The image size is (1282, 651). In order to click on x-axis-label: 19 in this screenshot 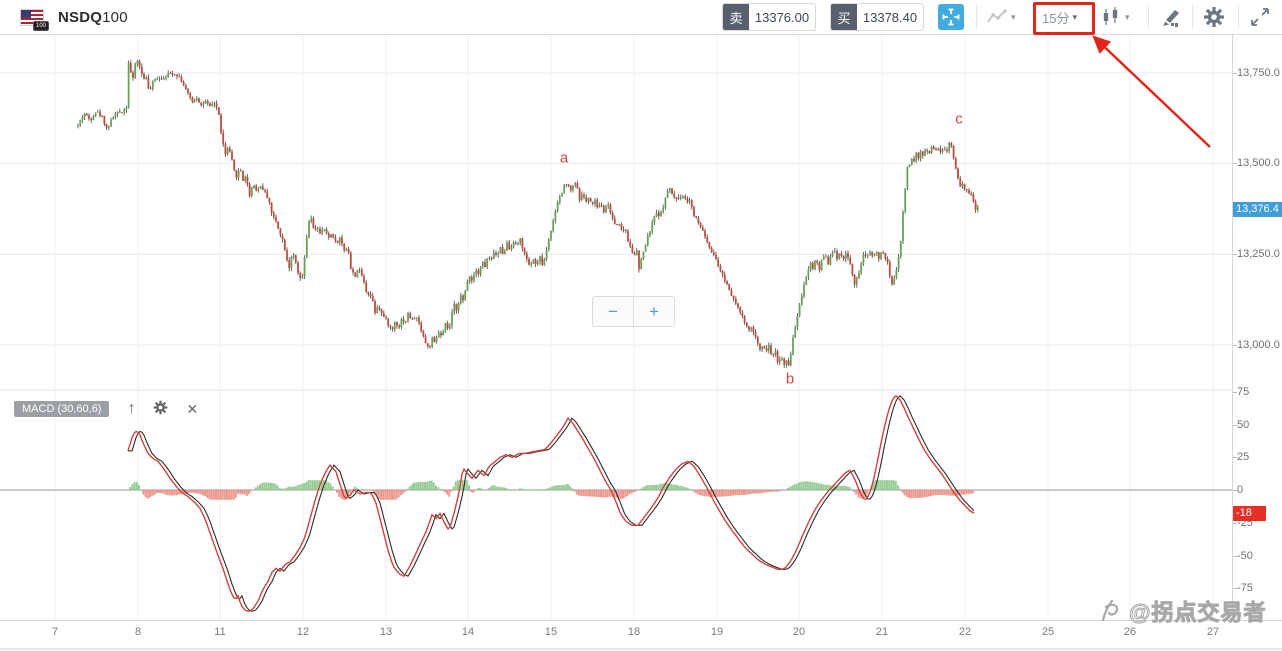, I will do `click(717, 632)`.